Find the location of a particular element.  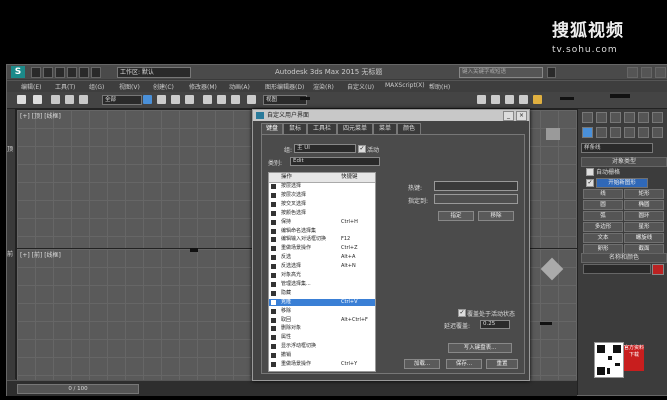

shape-button-arc: 弧 is located at coordinates (603, 216).